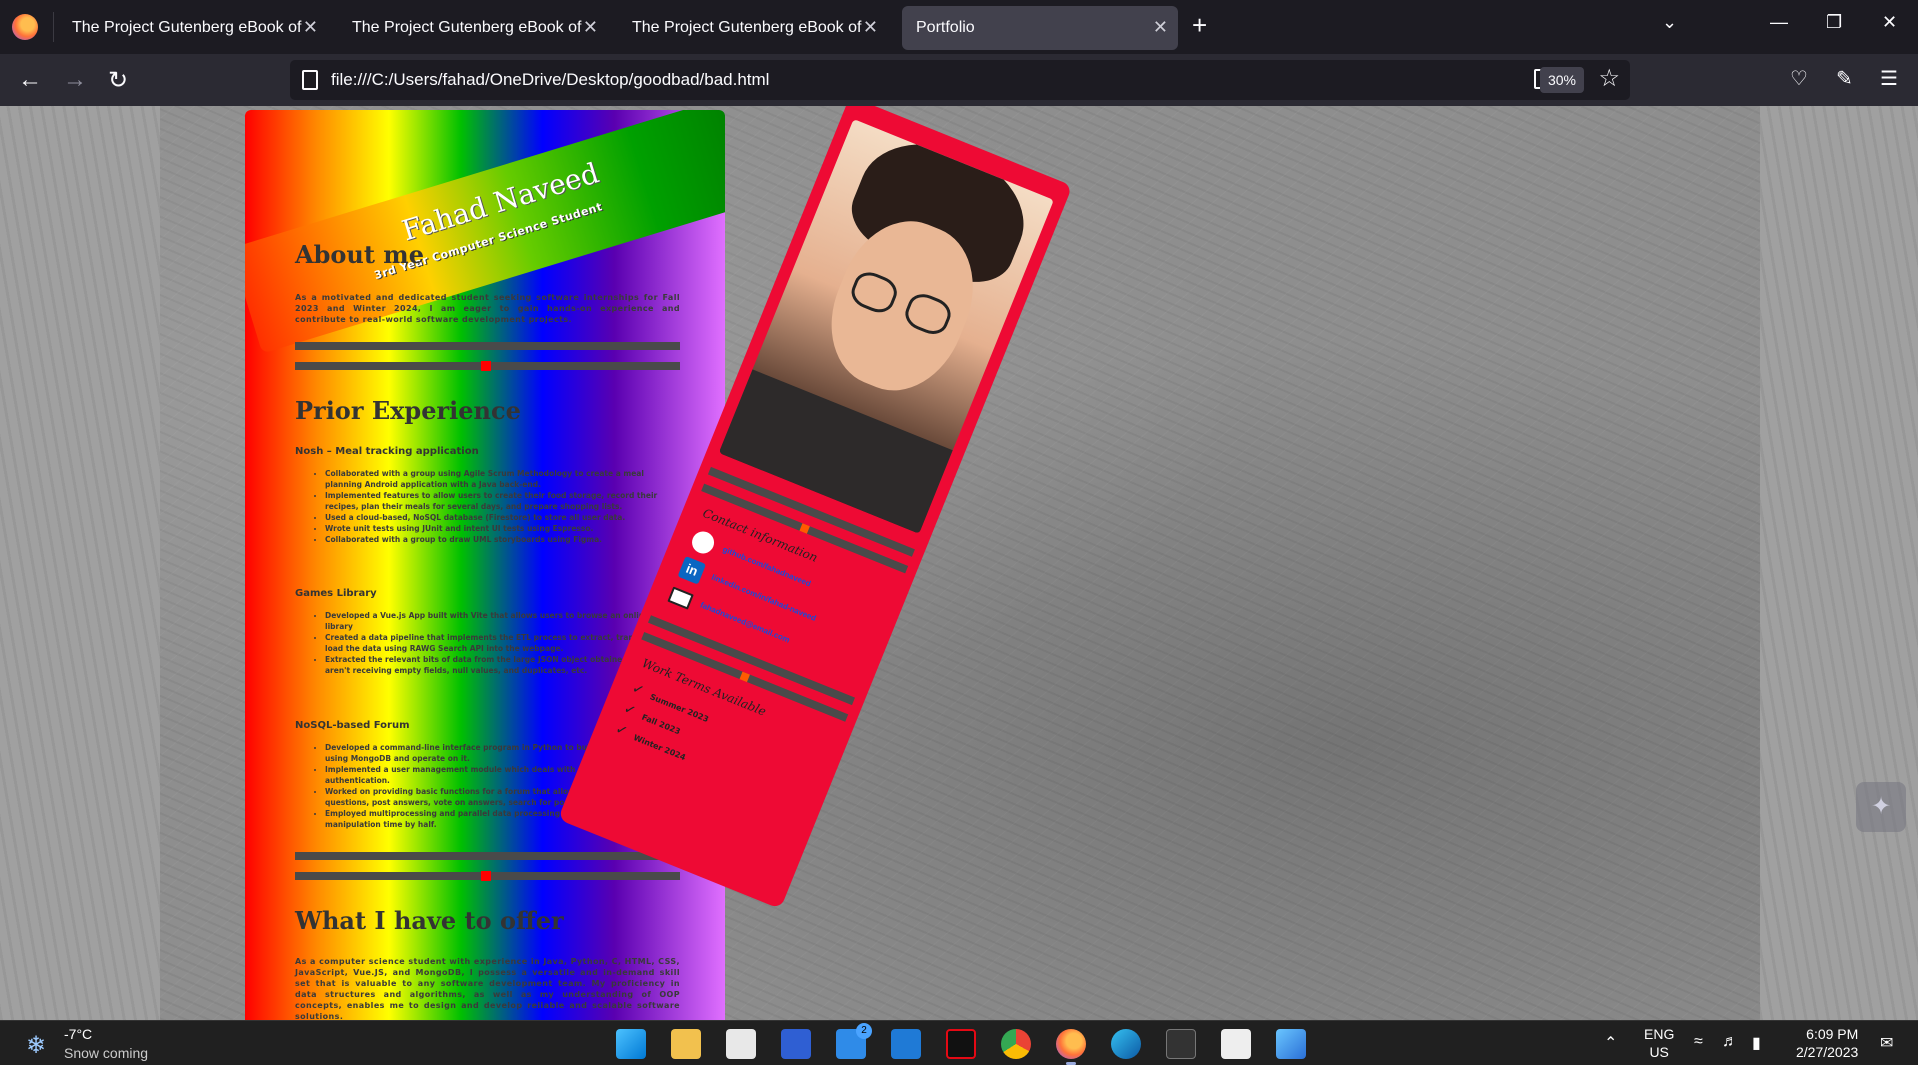 This screenshot has width=1918, height=1065. I want to click on mail-app-icon: 2, so click(854, 1041).